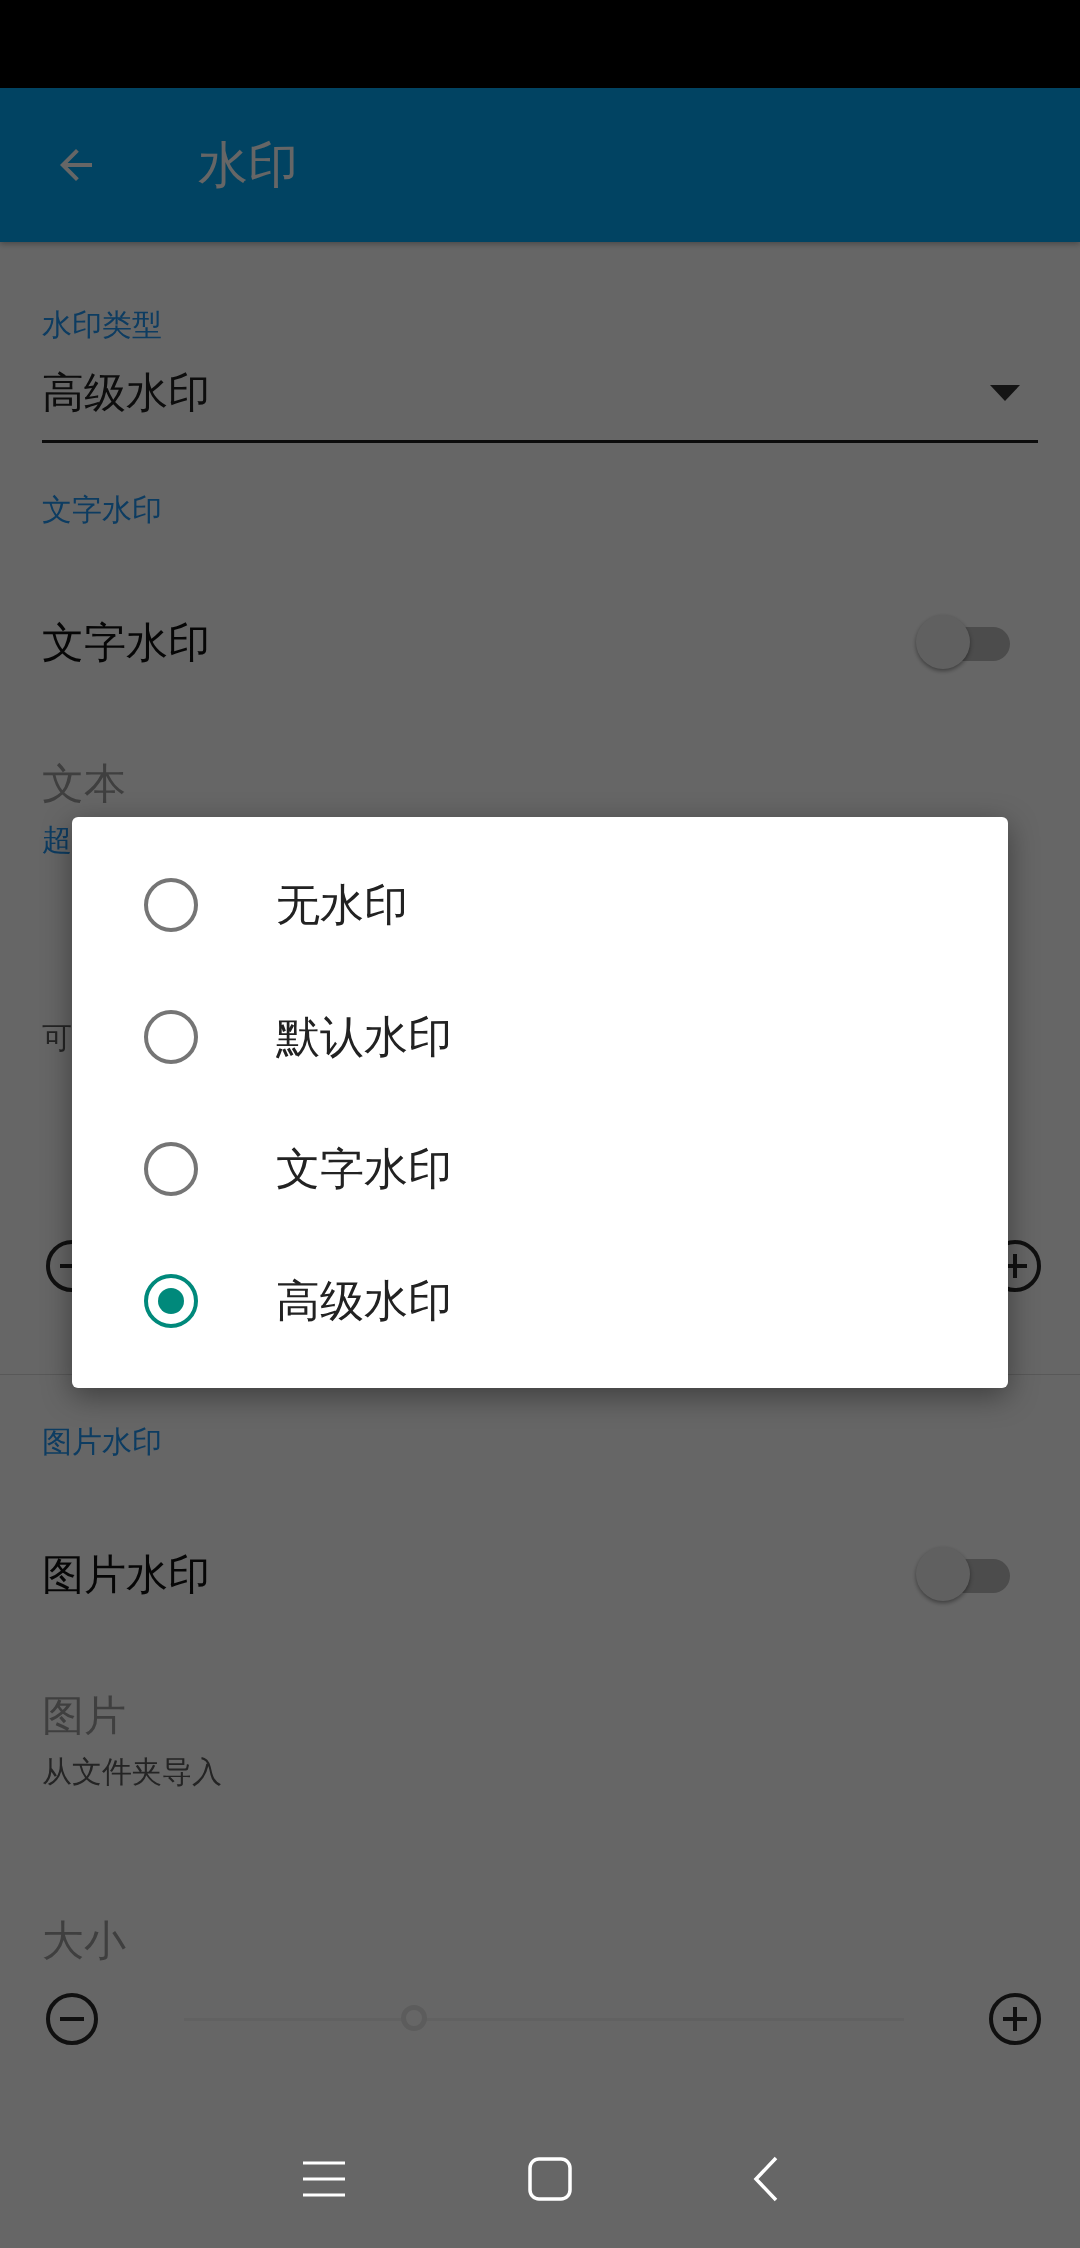  What do you see at coordinates (102, 1442) in the screenshot?
I see `section-header: 图片水印` at bounding box center [102, 1442].